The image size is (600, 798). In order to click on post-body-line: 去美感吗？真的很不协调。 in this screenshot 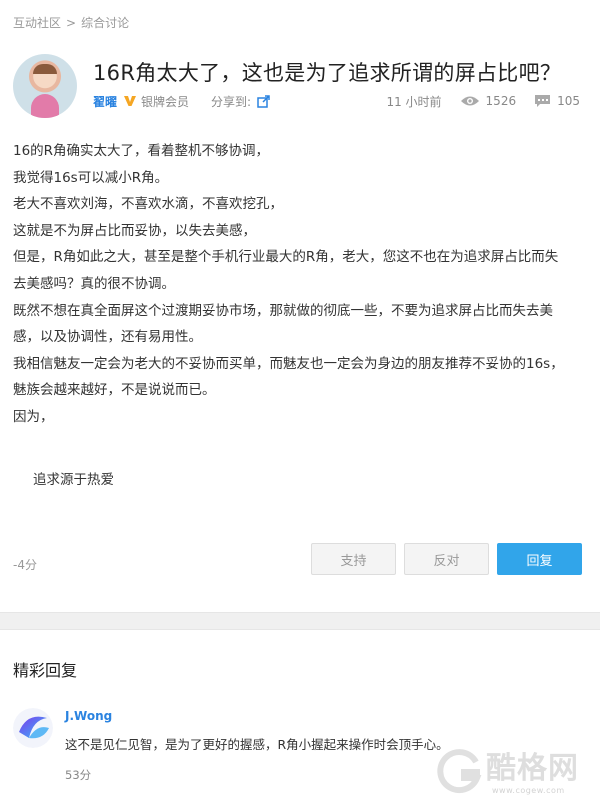, I will do `click(94, 283)`.